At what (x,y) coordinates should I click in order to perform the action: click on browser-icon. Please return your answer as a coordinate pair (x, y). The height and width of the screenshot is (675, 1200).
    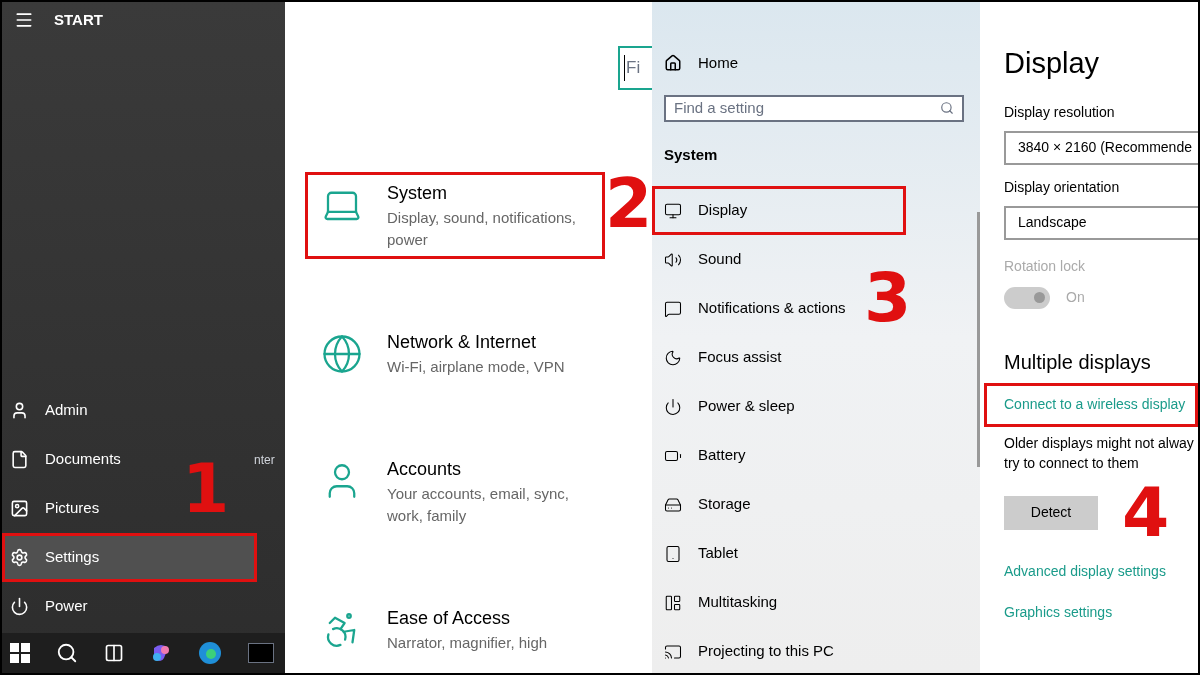
    Looking at the image, I should click on (210, 653).